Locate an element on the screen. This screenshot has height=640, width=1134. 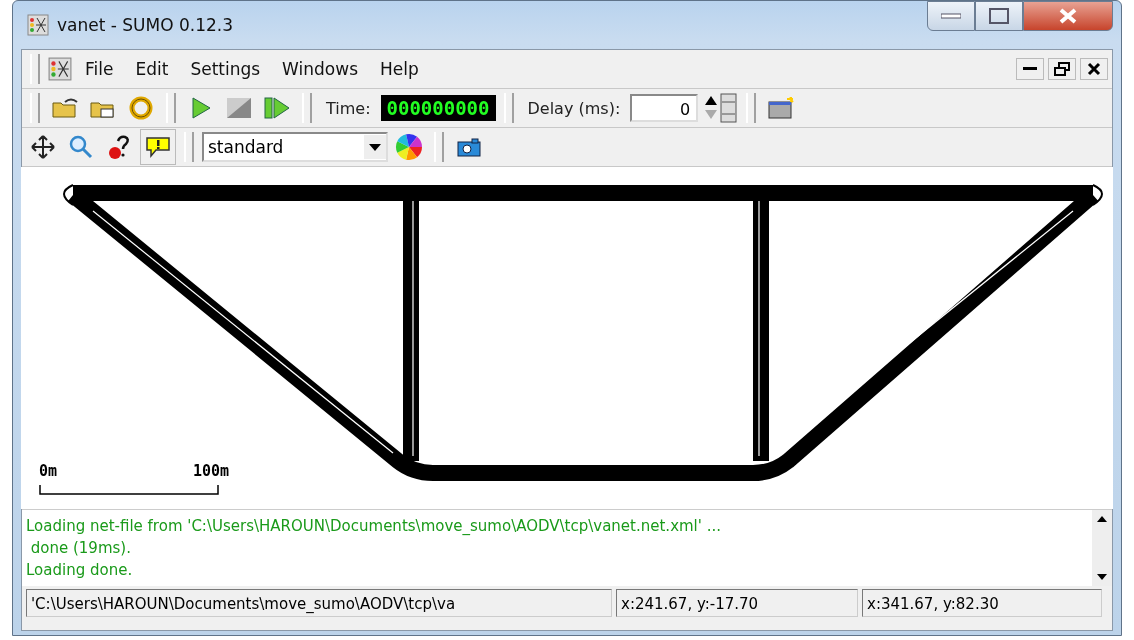
maximize-button is located at coordinates (999, 16).